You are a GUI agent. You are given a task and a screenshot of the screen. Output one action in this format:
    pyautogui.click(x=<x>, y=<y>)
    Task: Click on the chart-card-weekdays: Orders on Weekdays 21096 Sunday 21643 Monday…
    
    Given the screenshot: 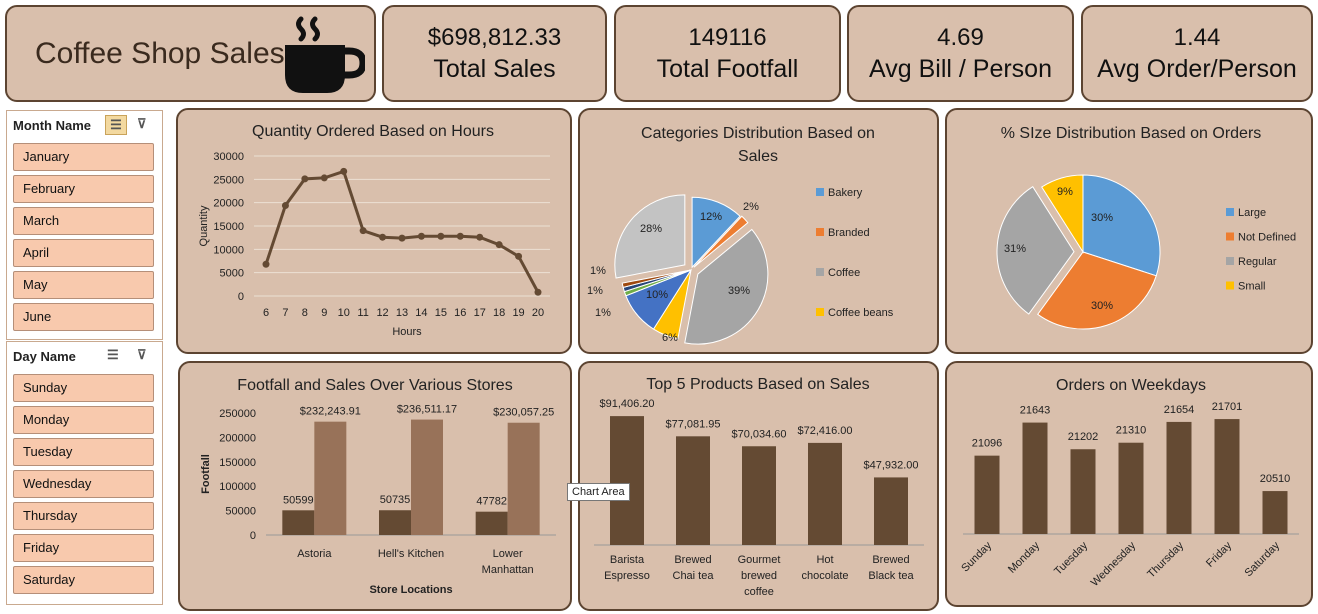 What is the action you would take?
    pyautogui.click(x=1129, y=484)
    